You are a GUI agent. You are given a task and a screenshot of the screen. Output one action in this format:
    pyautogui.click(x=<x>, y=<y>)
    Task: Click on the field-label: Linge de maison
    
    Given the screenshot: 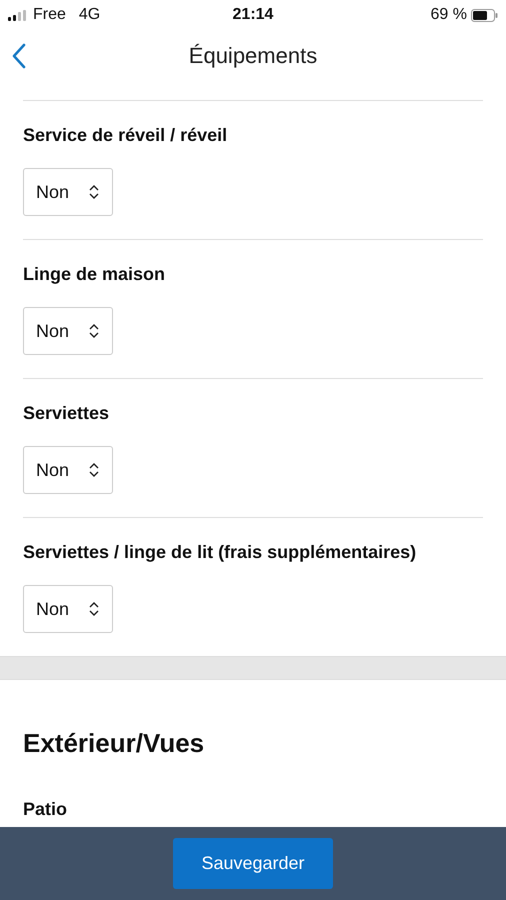 What is the action you would take?
    pyautogui.click(x=94, y=274)
    